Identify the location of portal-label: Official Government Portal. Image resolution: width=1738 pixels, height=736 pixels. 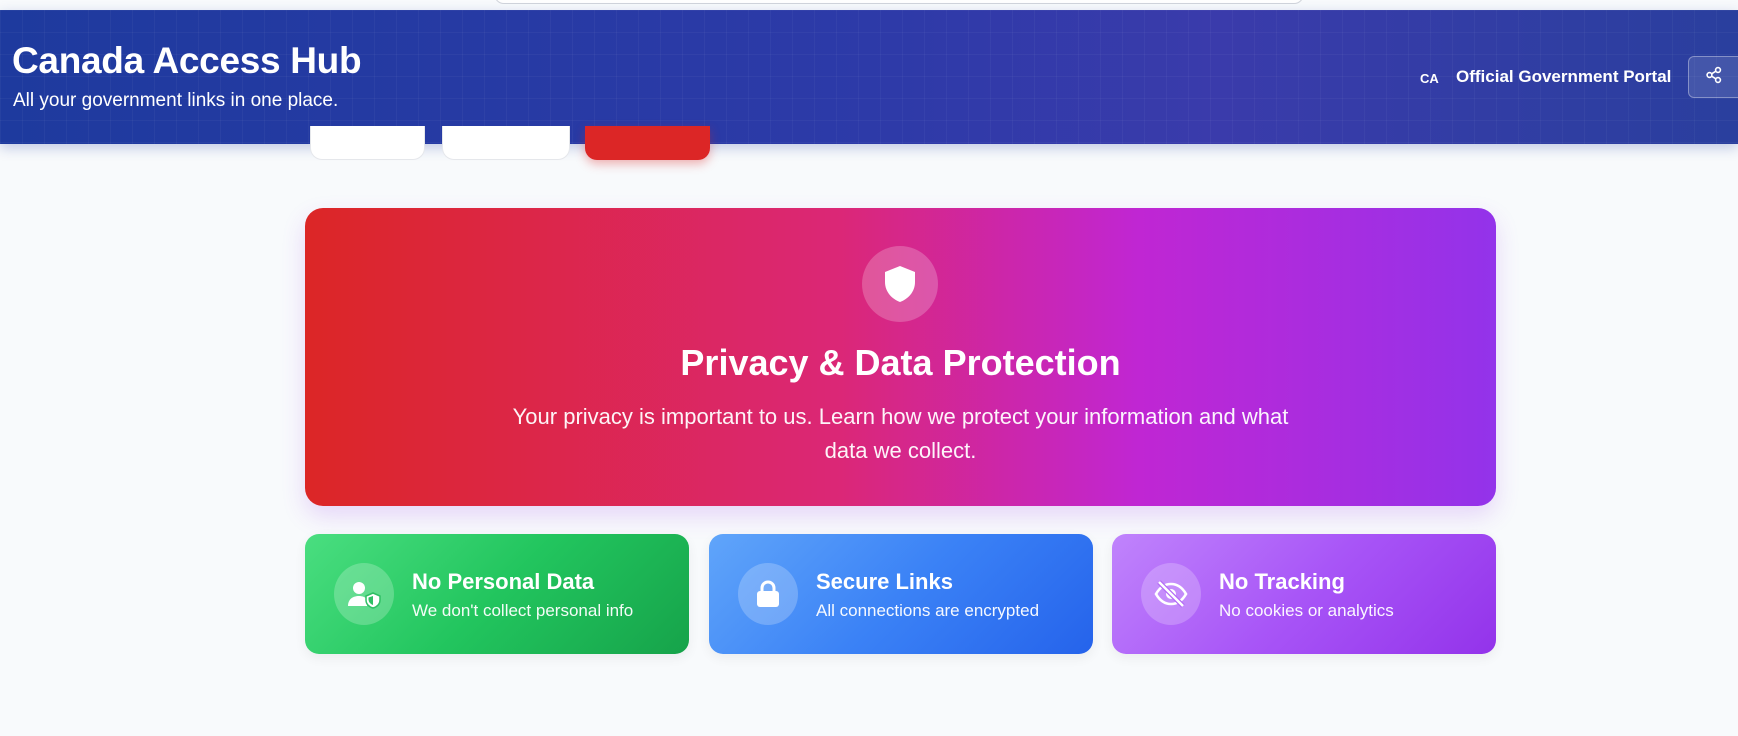
(1564, 76).